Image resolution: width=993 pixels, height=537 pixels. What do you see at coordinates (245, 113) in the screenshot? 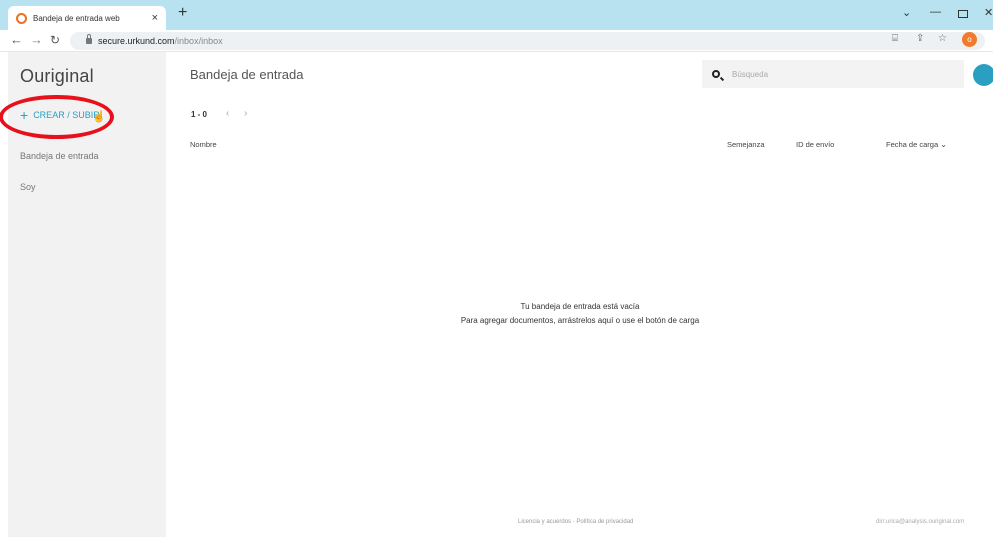
I see `next-page-icon: ›` at bounding box center [245, 113].